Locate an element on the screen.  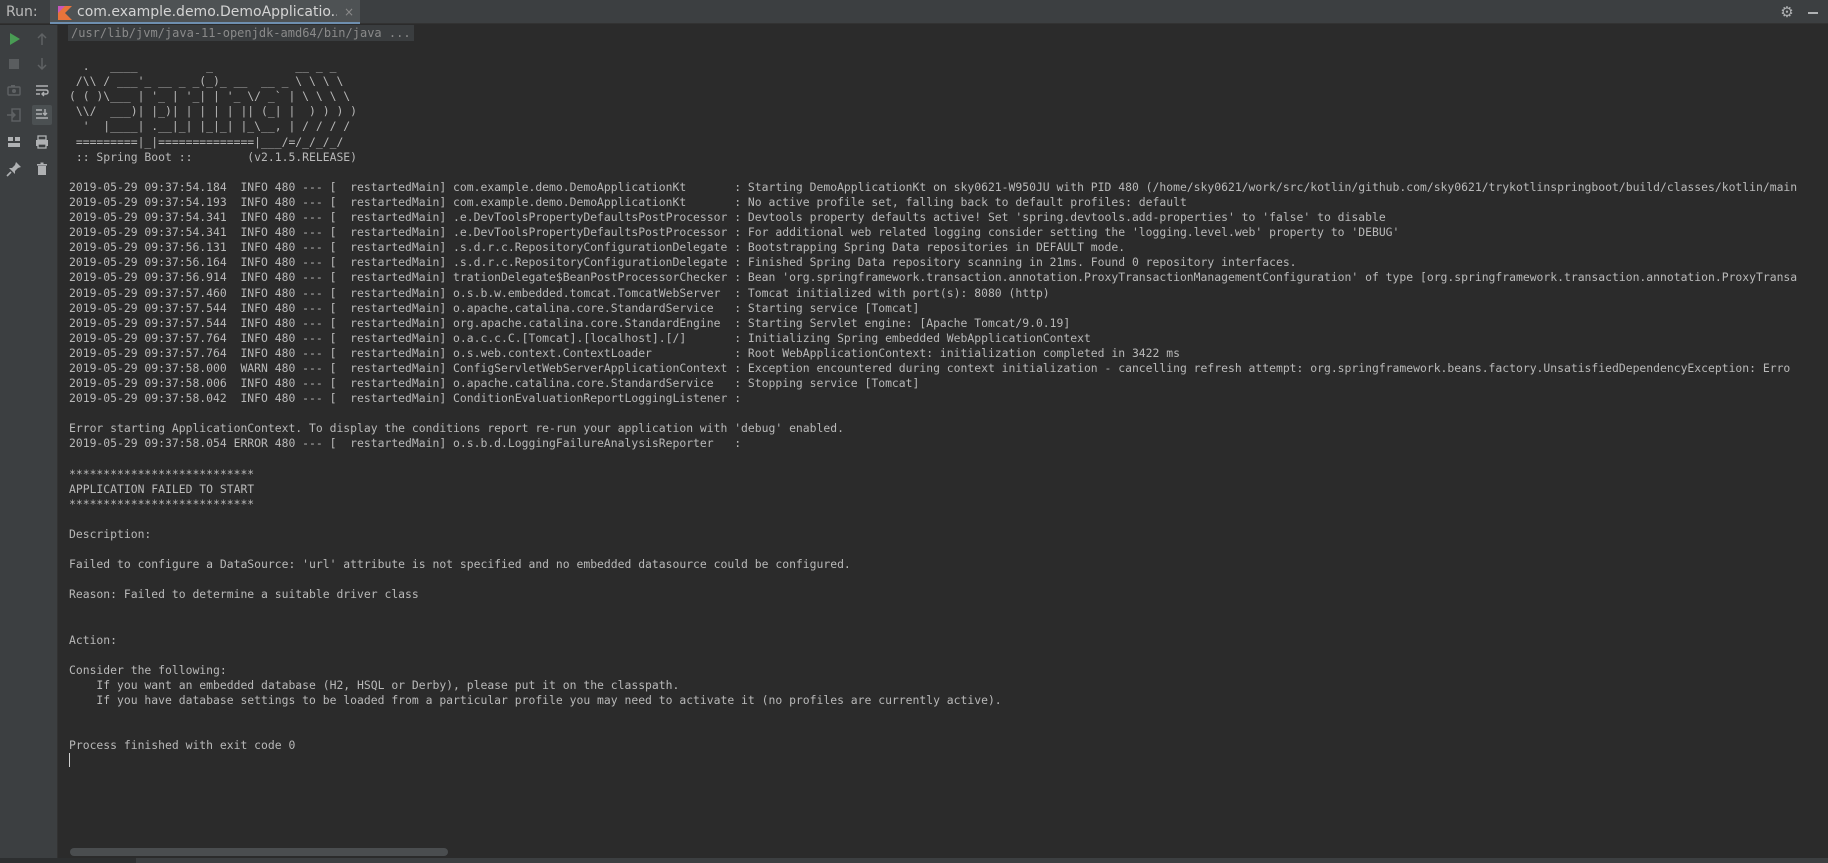
console-line: :: Spring Boot :: (v2.1.5.RELEASE) is located at coordinates (213, 156).